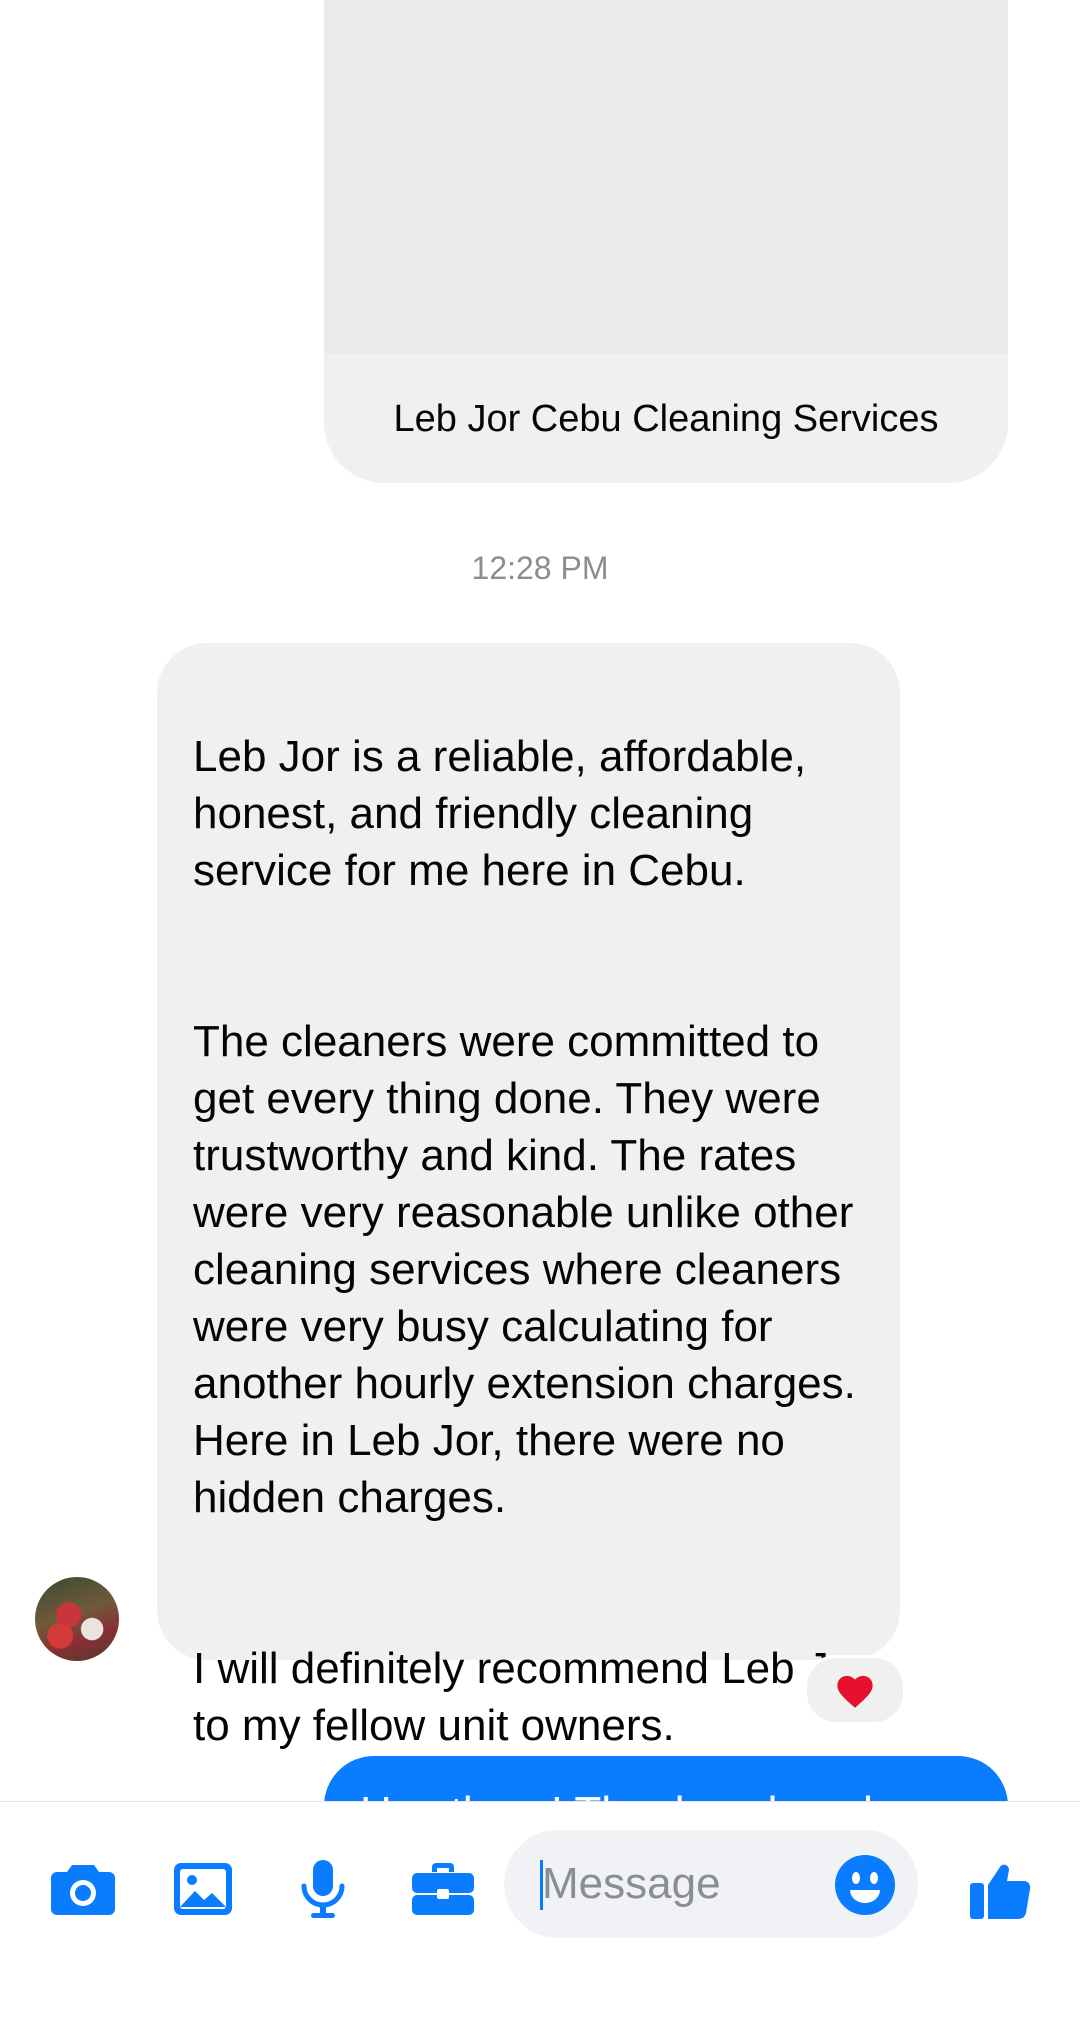 This screenshot has height=2032, width=1080. I want to click on briefcase-icon, so click(443, 1889).